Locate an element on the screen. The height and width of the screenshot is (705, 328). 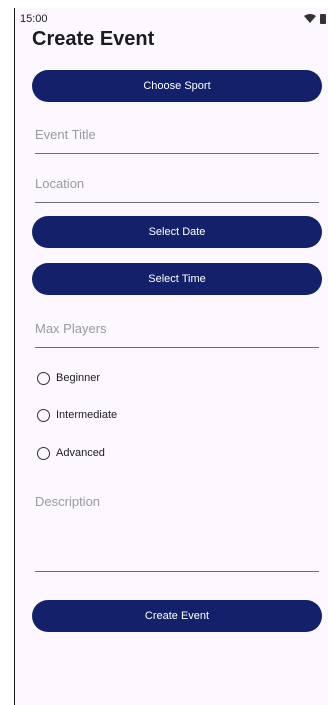
select-date-button: Select Date is located at coordinates (177, 232).